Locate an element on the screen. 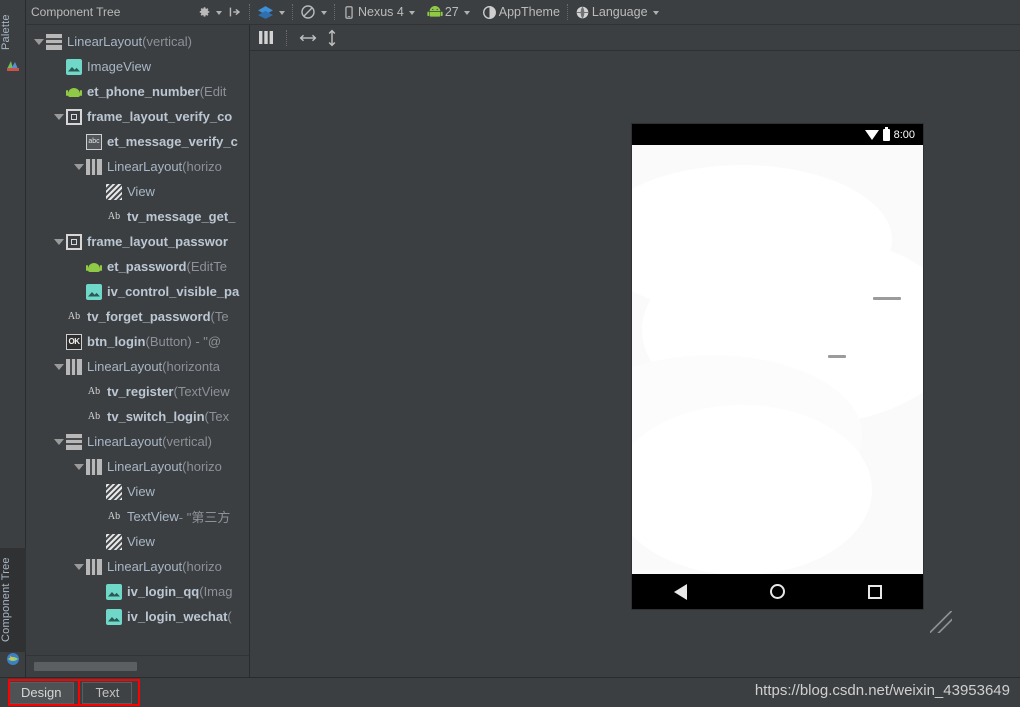  tree-item-type: ( is located at coordinates (229, 616).